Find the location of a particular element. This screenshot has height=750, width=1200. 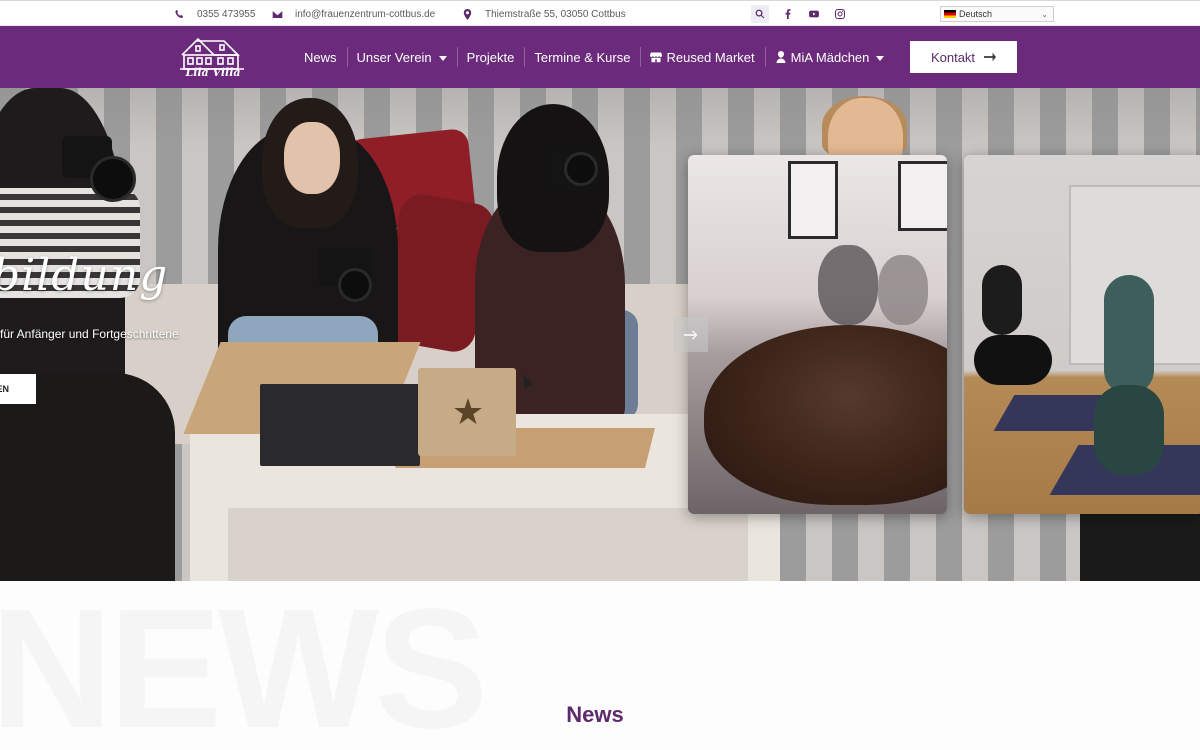

nav-item-label: Reused Market is located at coordinates (710, 57).